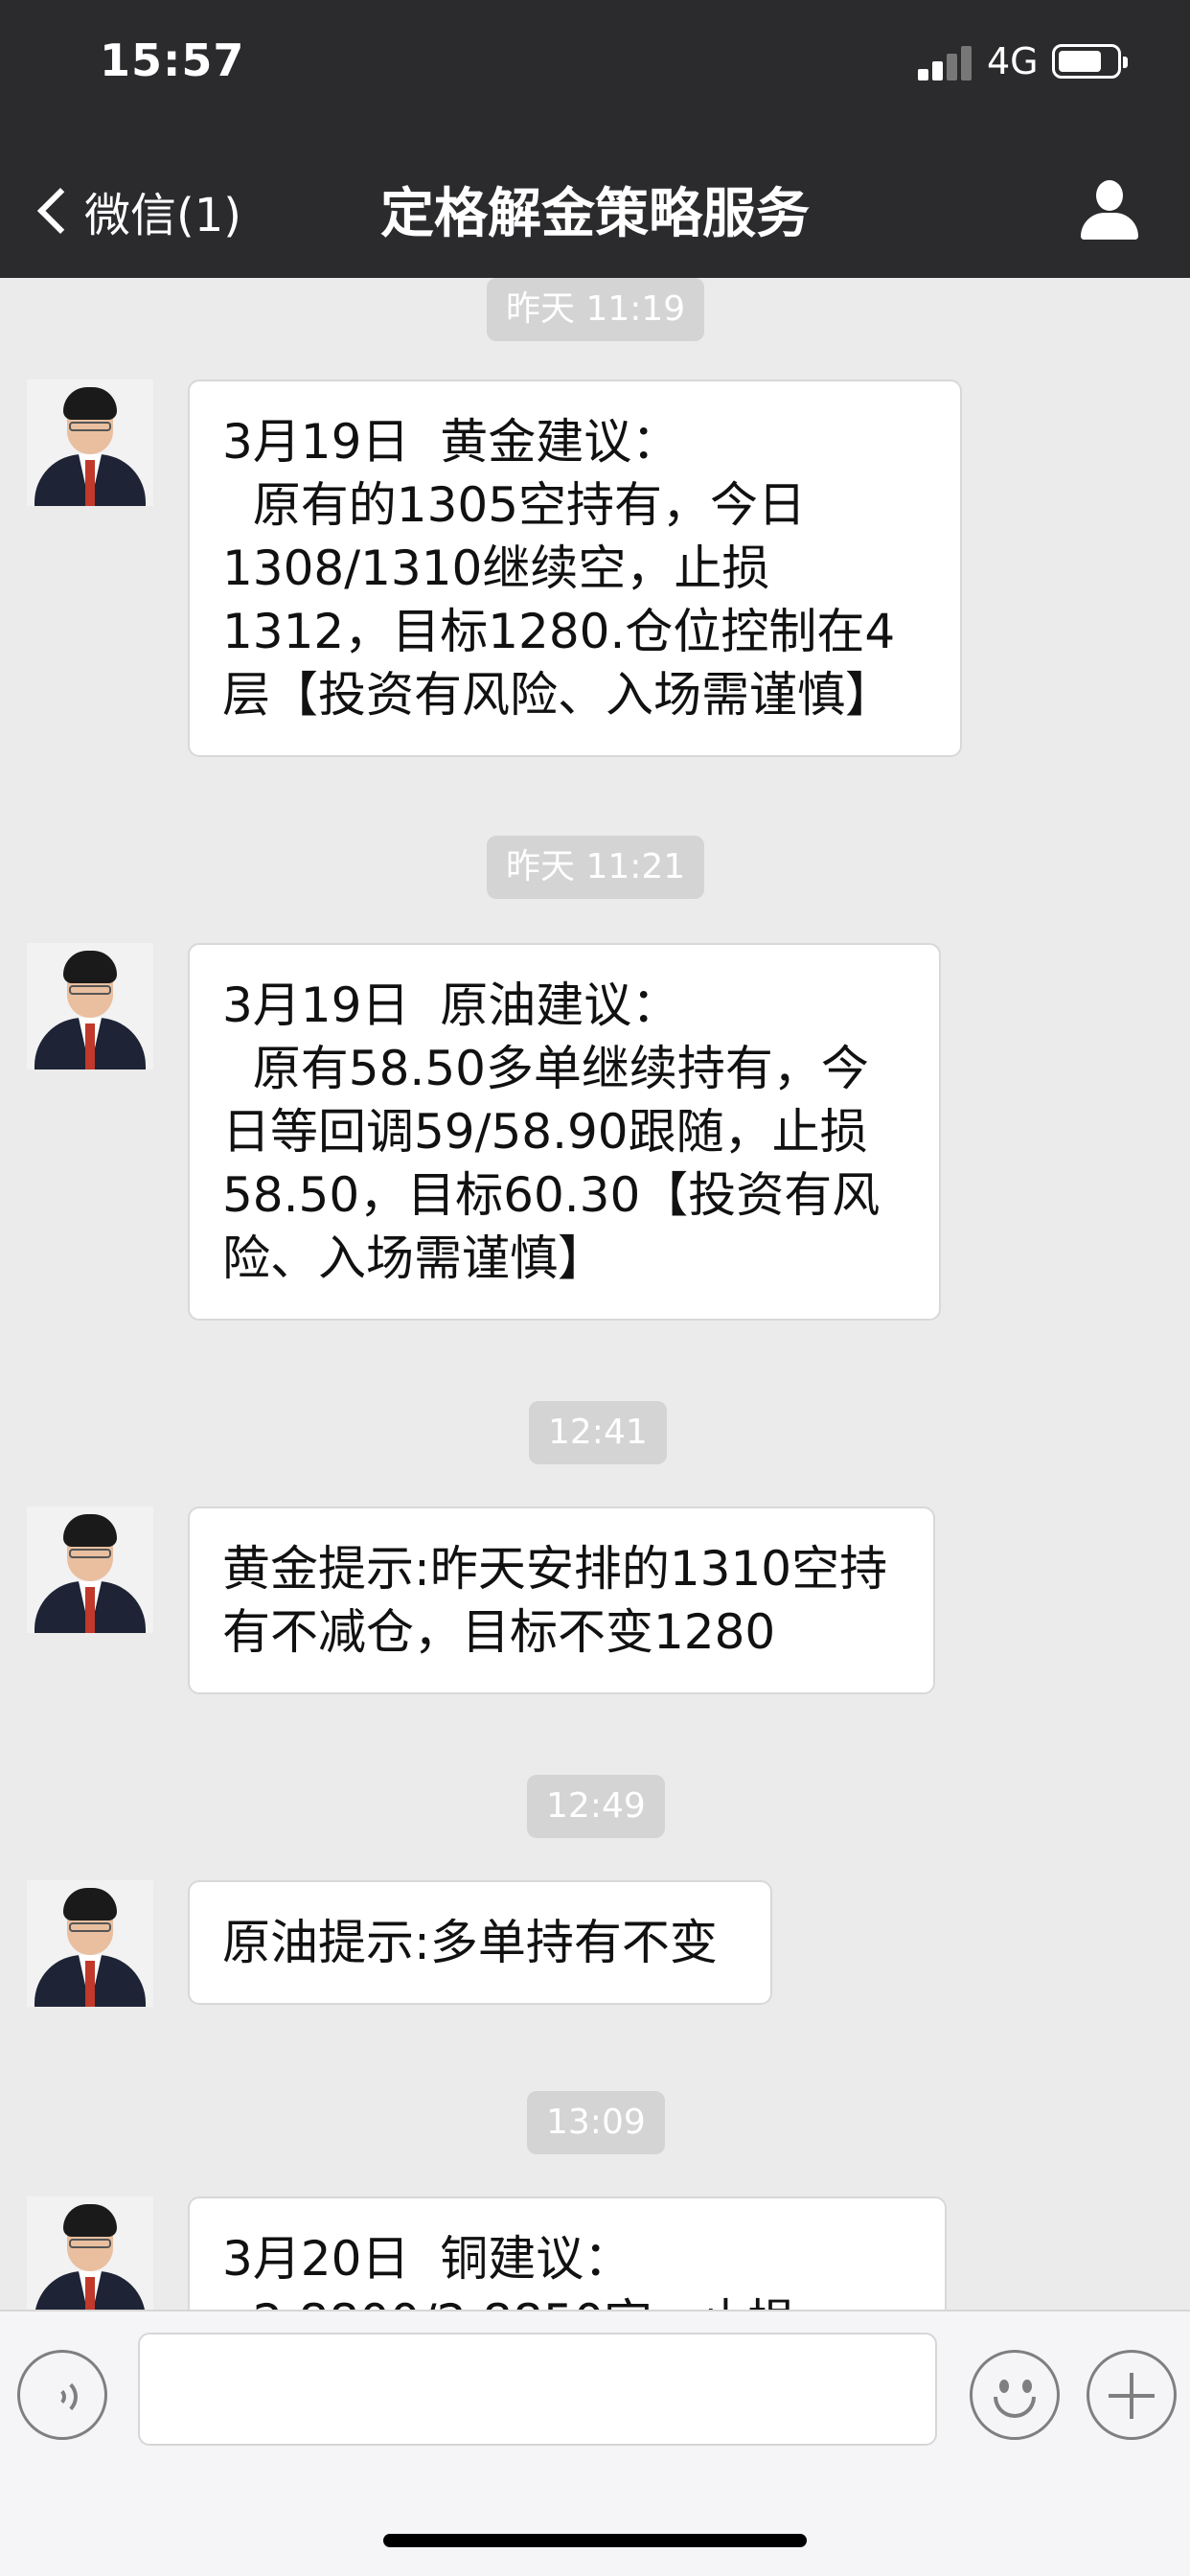  I want to click on message-bubble: 3月20日 铜建议： 2.8800/2.8850空，止损, so click(568, 2253).